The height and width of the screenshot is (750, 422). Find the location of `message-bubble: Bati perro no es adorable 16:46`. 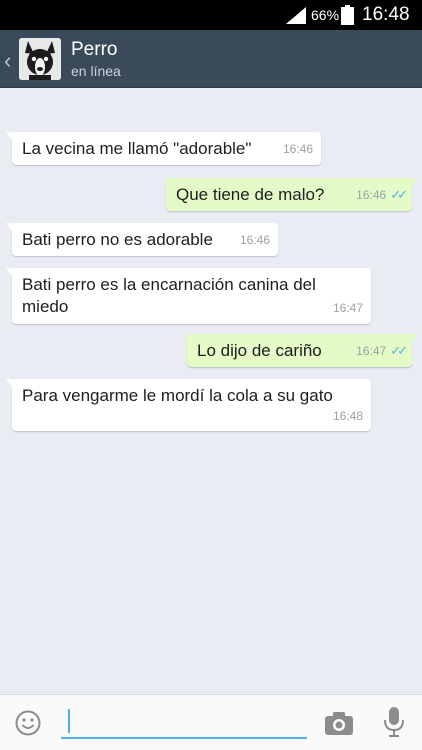

message-bubble: Bati perro no es adorable 16:46 is located at coordinates (142, 239).